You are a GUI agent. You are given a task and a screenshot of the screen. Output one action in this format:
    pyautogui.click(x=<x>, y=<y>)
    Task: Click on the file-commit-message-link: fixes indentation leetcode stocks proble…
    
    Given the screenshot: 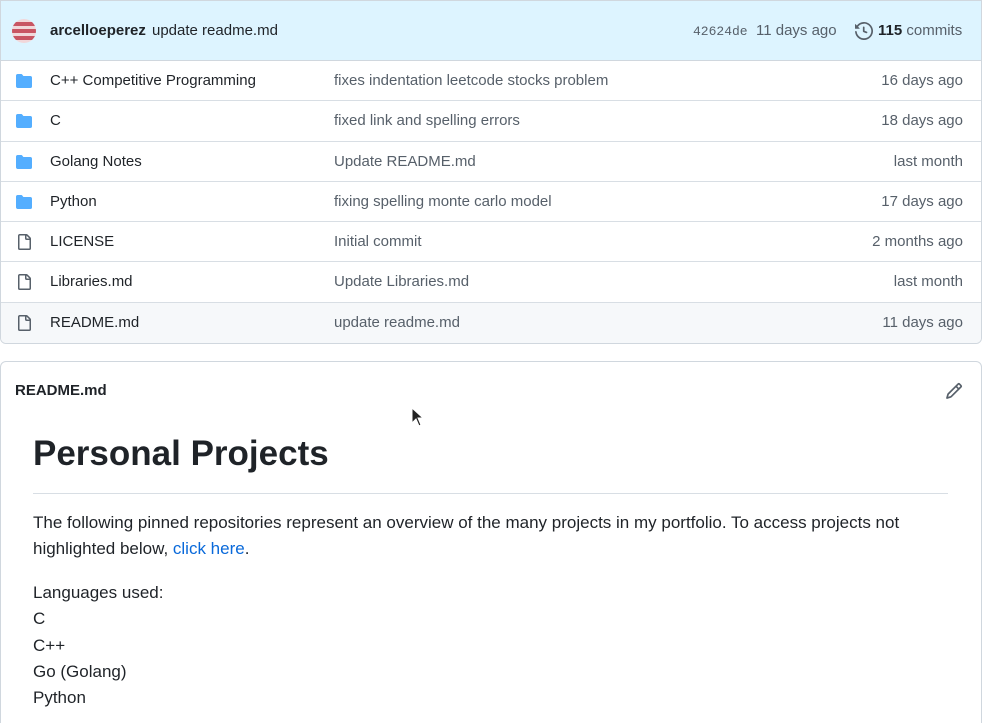 What is the action you would take?
    pyautogui.click(x=471, y=80)
    